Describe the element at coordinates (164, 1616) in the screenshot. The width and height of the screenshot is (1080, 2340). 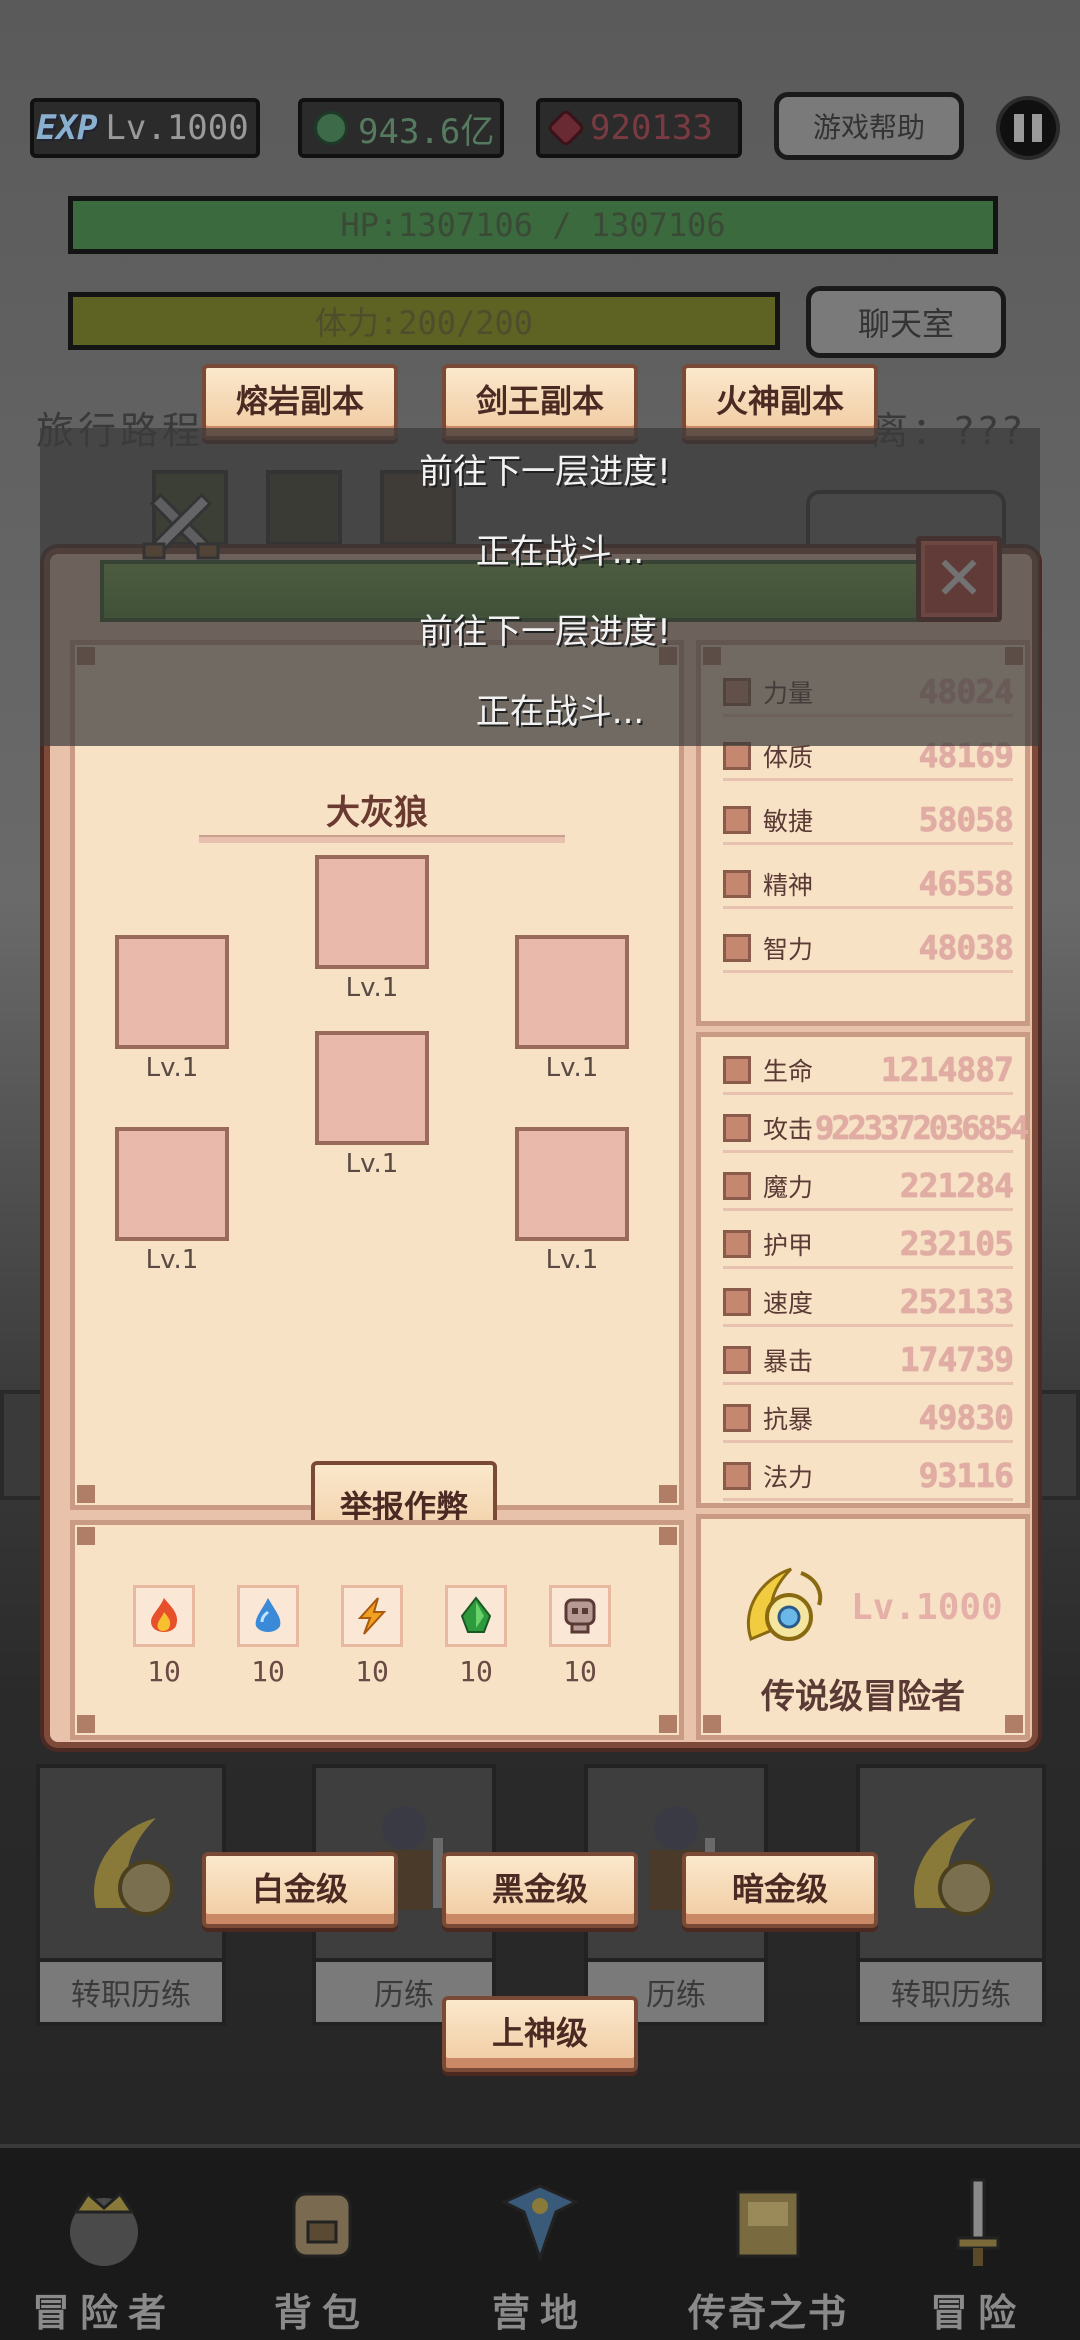
I see `fire-icon` at that location.